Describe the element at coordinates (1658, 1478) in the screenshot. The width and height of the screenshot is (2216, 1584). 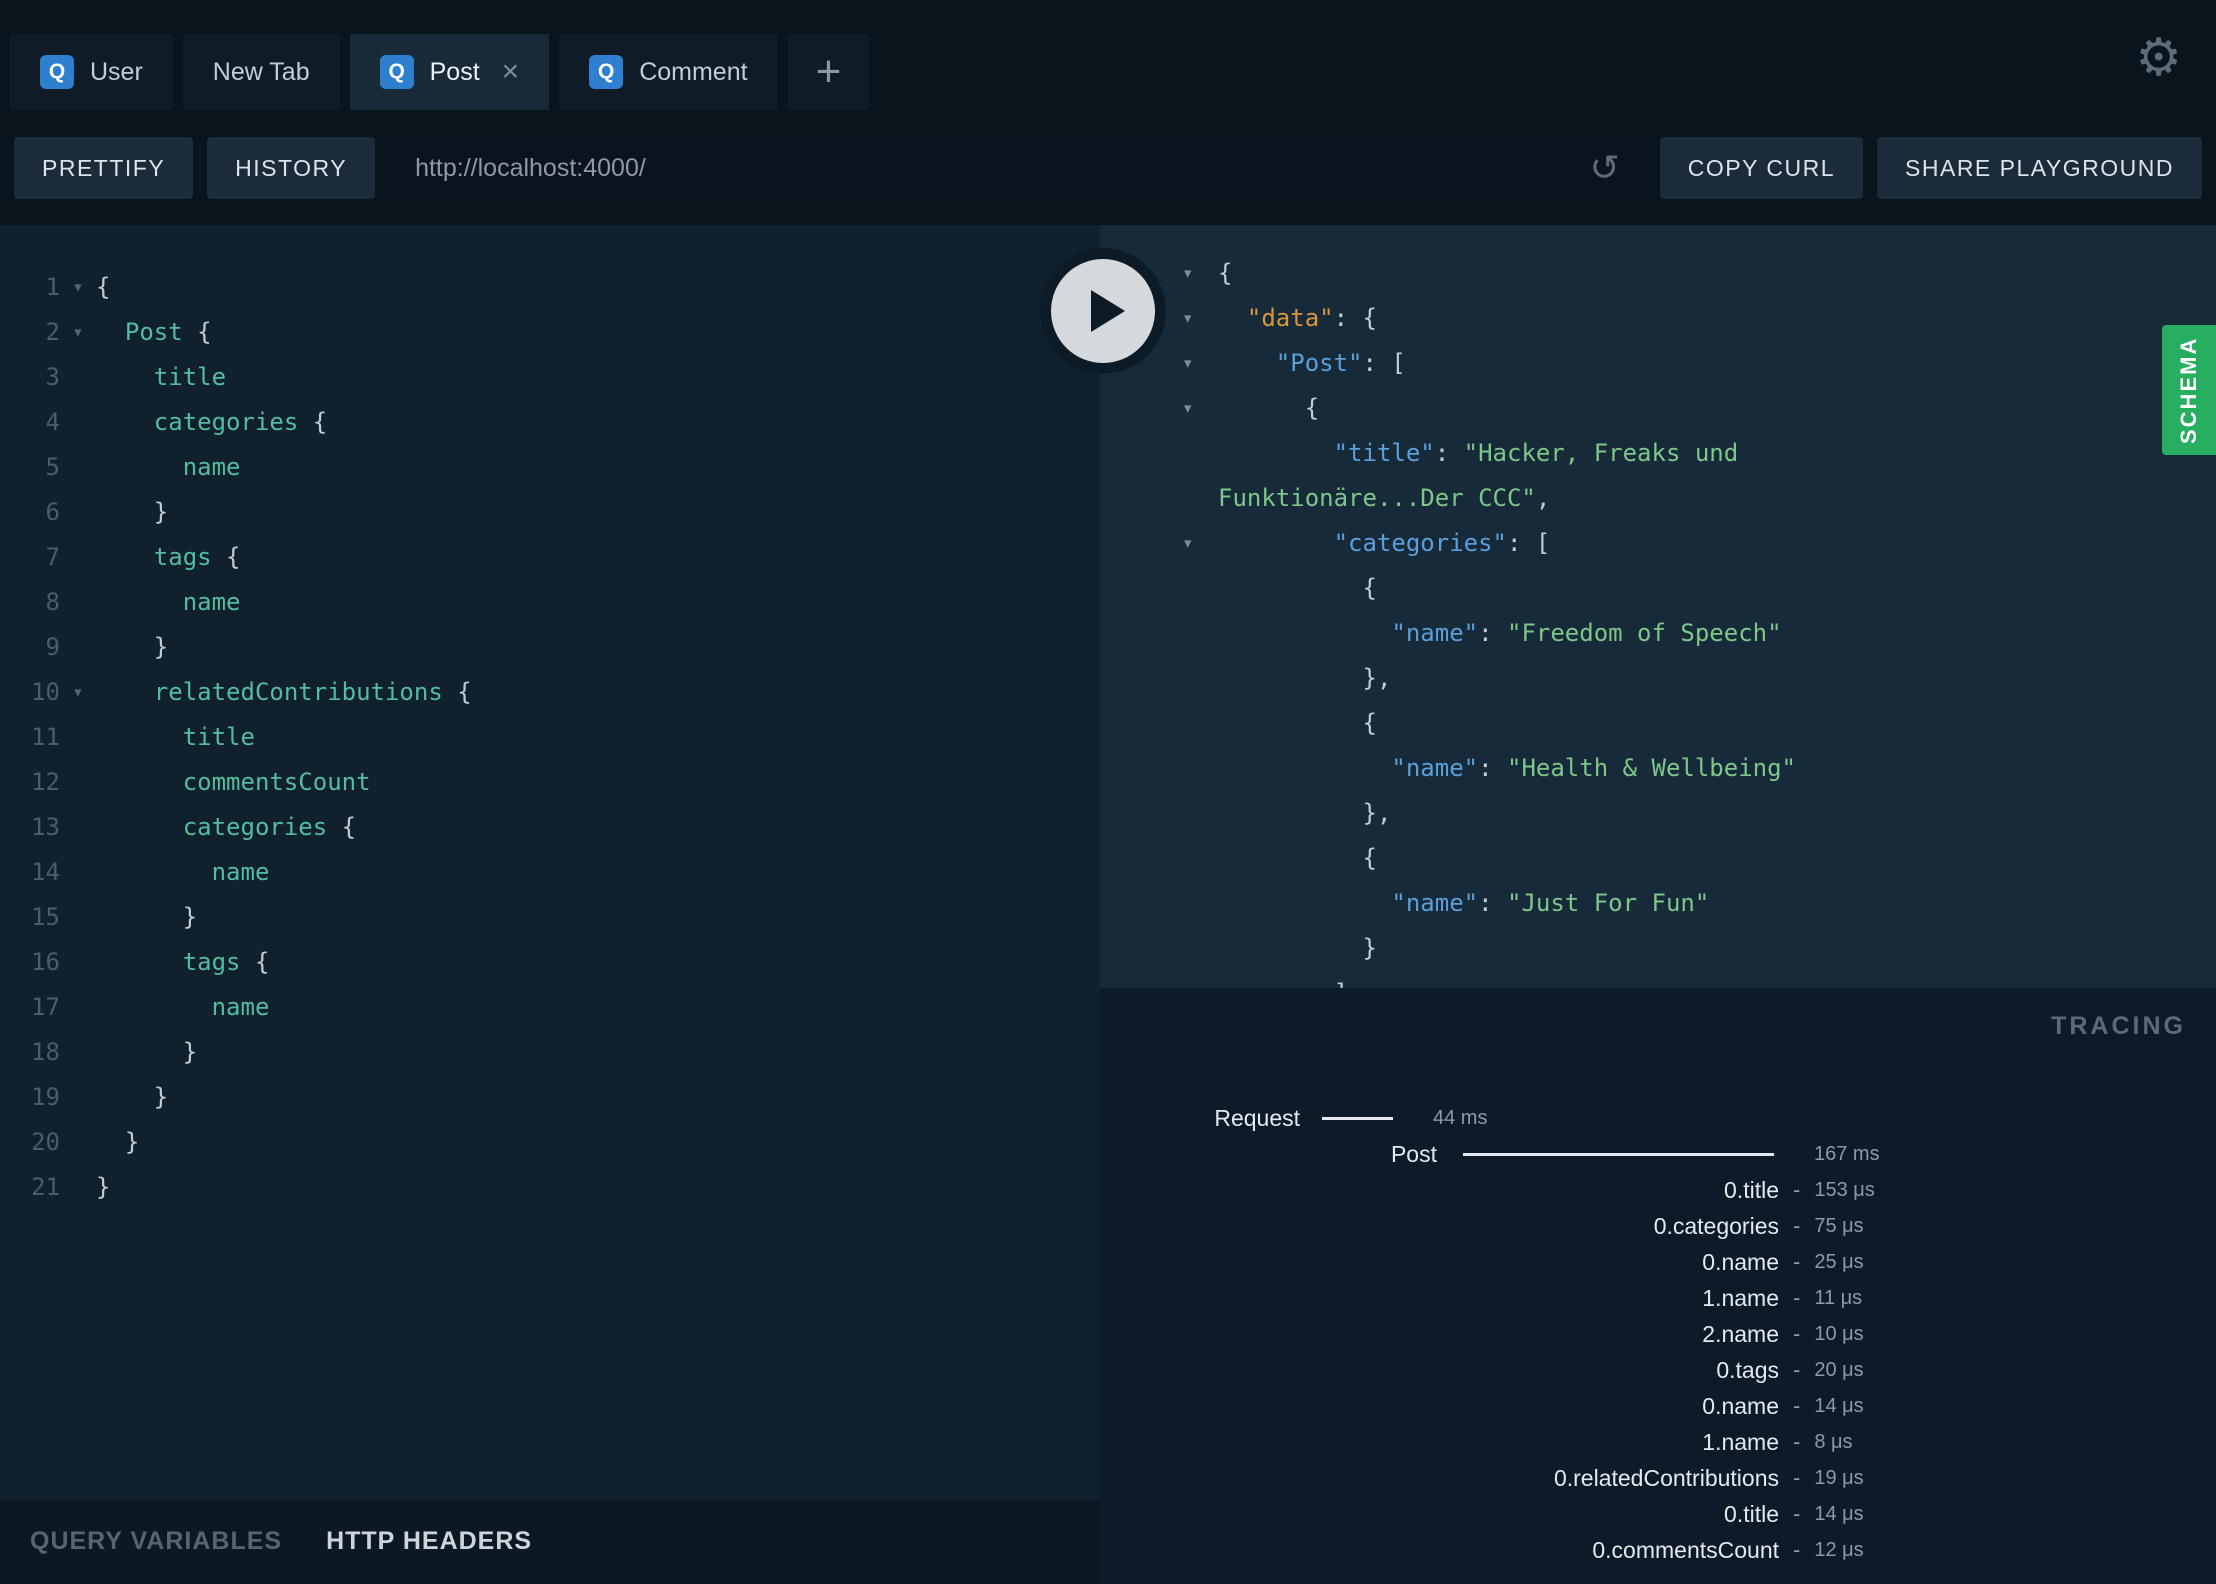
I see `tracing-row: 0.relatedContributions -19 μs` at that location.